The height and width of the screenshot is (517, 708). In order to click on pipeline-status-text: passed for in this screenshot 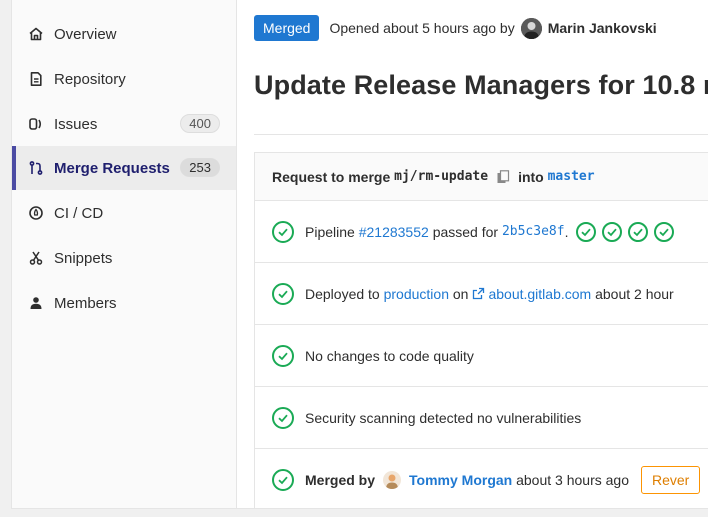, I will do `click(465, 231)`.